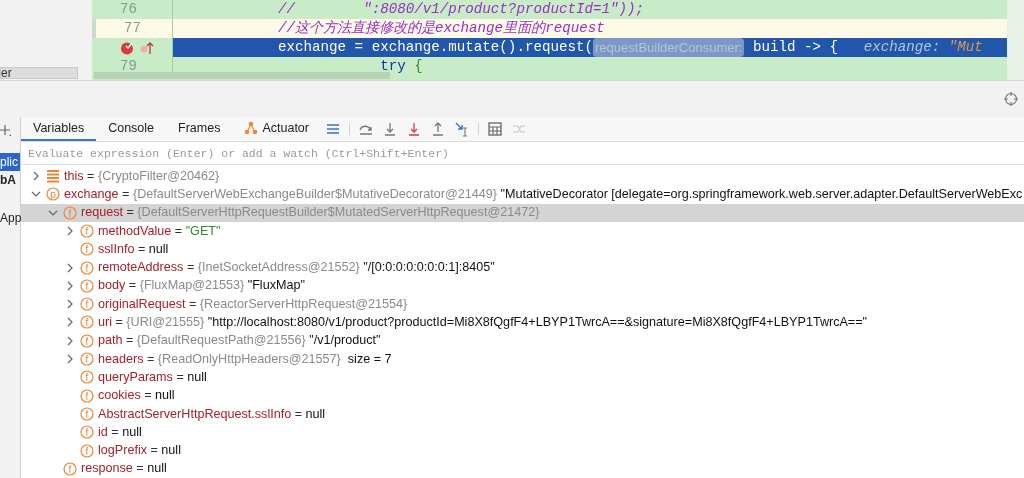  Describe the element at coordinates (39, 73) in the screenshot. I see `scrollbar-label: er` at that location.